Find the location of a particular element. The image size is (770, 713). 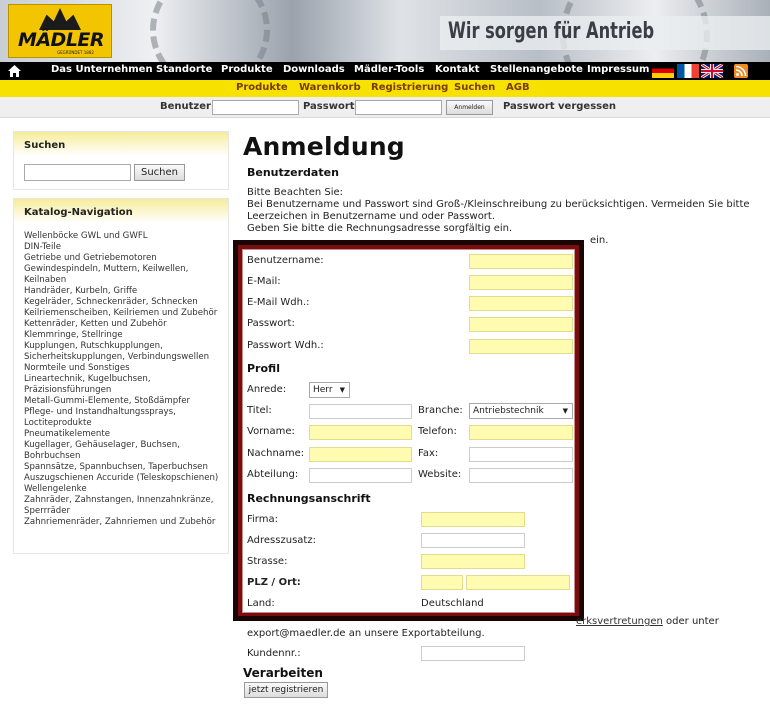

chevron-down-icon: ▼ is located at coordinates (565, 411).